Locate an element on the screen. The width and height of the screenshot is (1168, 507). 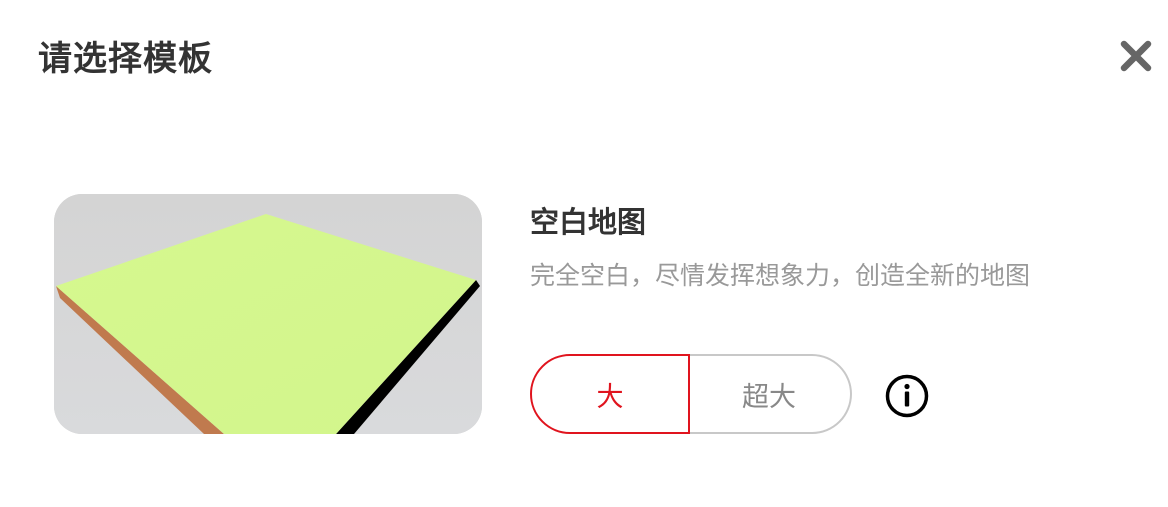
dialog-title: 请选择模板 is located at coordinates (125, 59).